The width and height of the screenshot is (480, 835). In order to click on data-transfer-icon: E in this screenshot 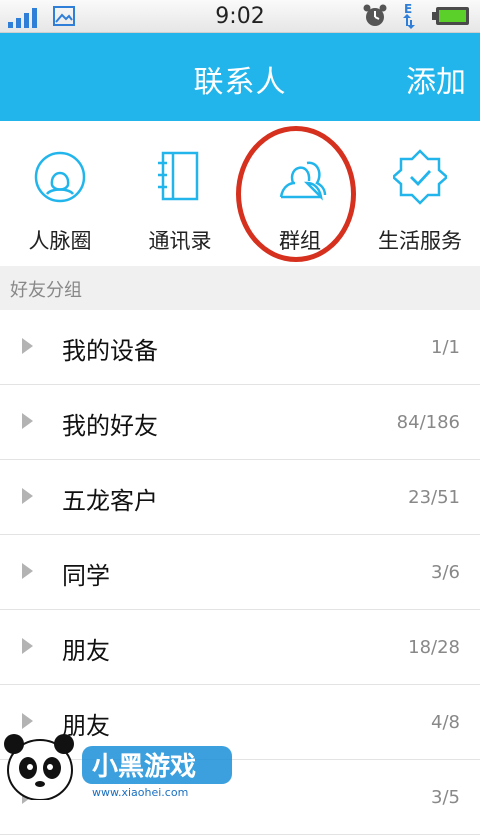, I will do `click(409, 15)`.